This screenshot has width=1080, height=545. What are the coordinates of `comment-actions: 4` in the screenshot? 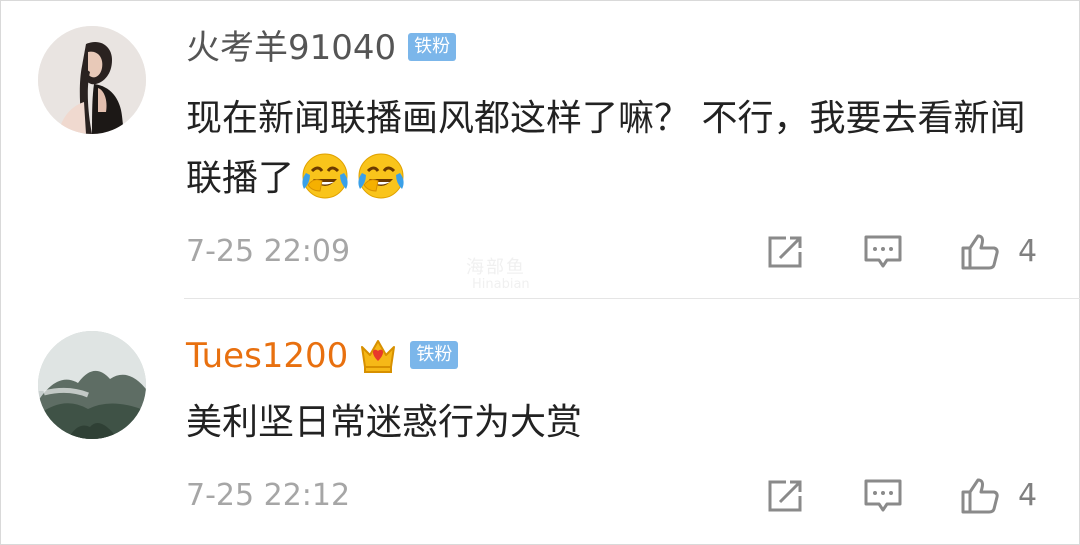 It's located at (540, 496).